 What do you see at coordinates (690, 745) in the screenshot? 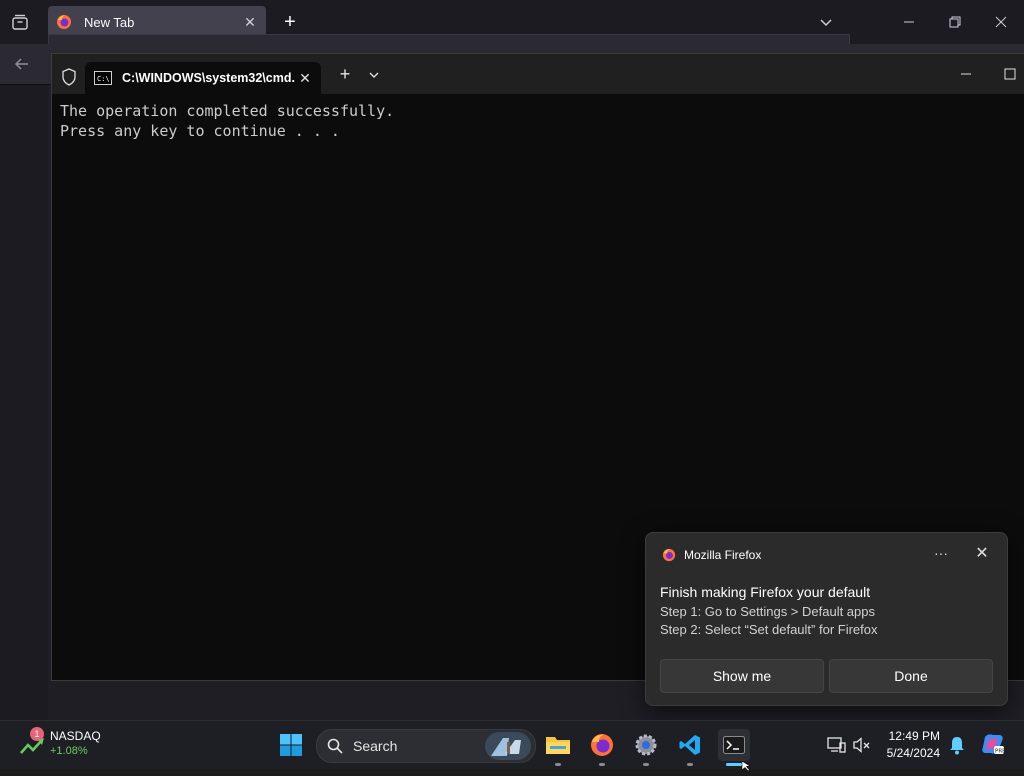
I see `vscode-icon` at bounding box center [690, 745].